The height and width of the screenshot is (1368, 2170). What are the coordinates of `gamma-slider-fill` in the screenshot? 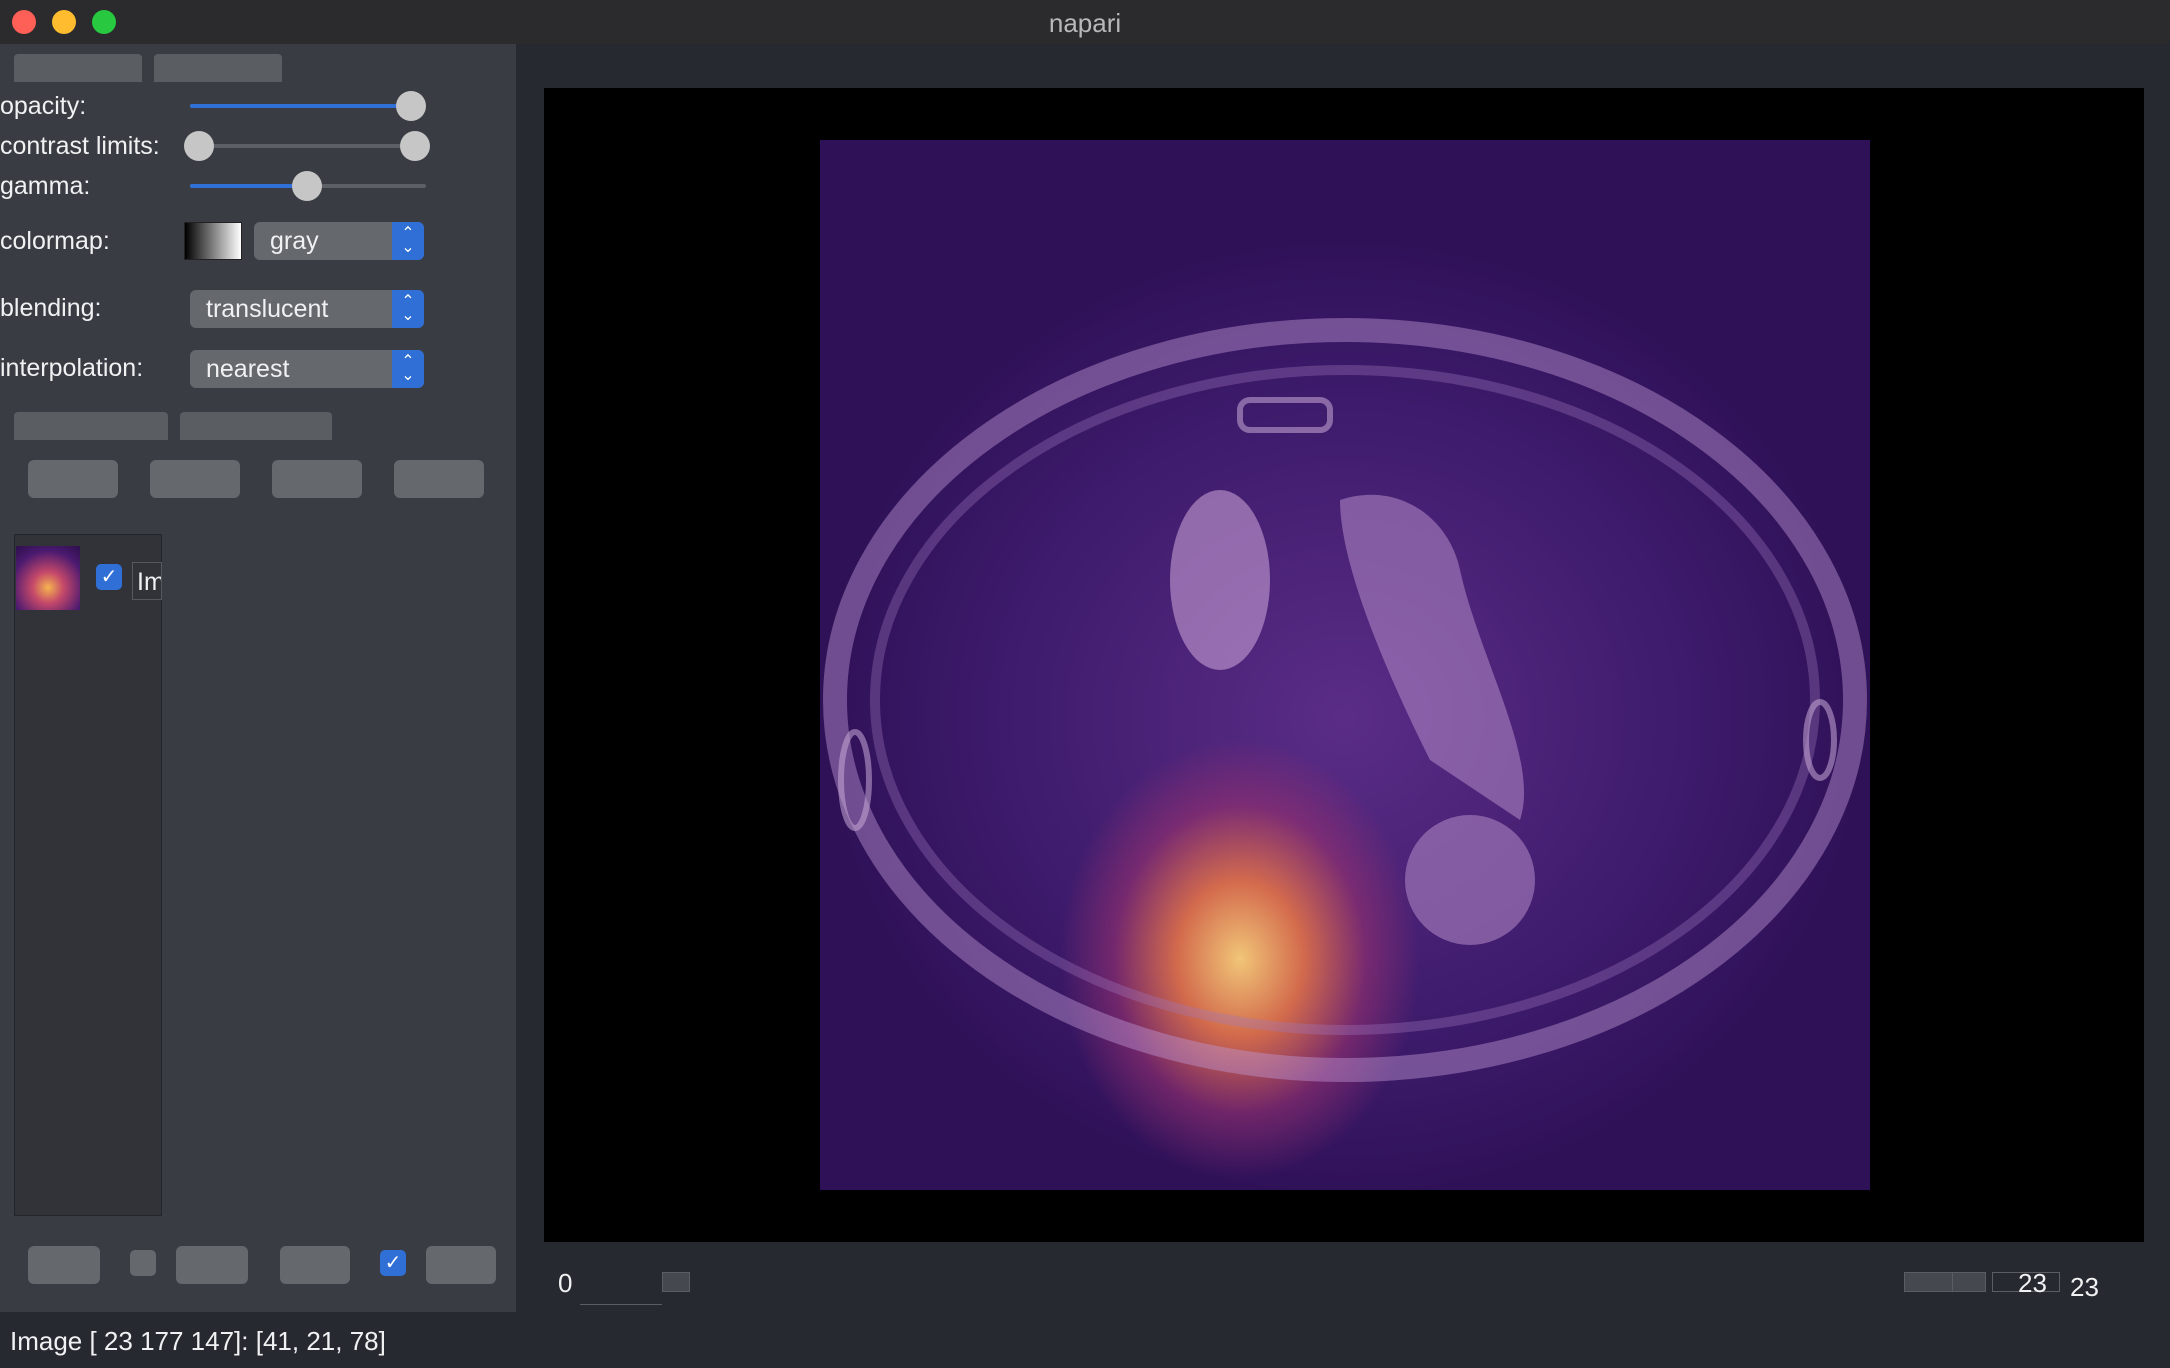 It's located at (249, 186).